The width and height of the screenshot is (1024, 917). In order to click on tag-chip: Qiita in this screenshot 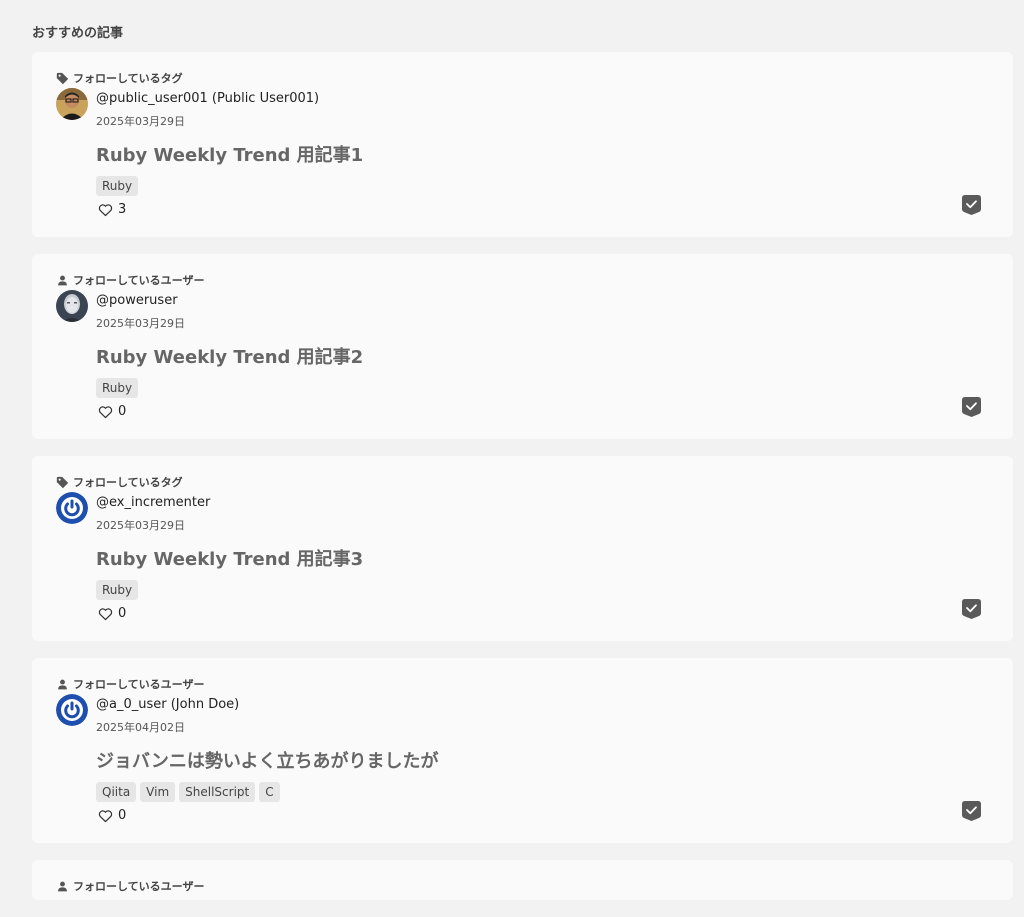, I will do `click(116, 792)`.